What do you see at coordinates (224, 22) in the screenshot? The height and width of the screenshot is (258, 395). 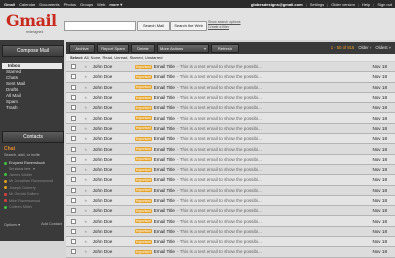 I see `show-search-options-link: Show search options` at bounding box center [224, 22].